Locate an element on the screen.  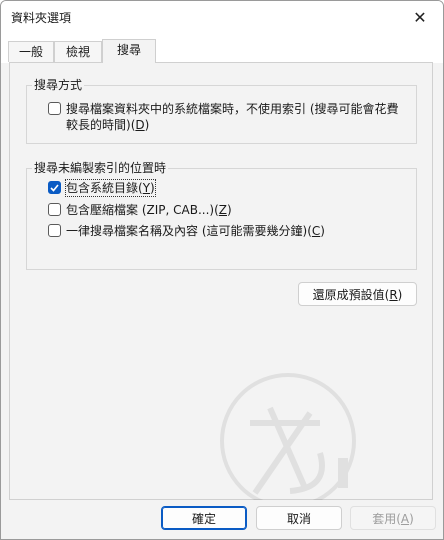
tab-view-label: 檢視 is located at coordinates (77, 52).